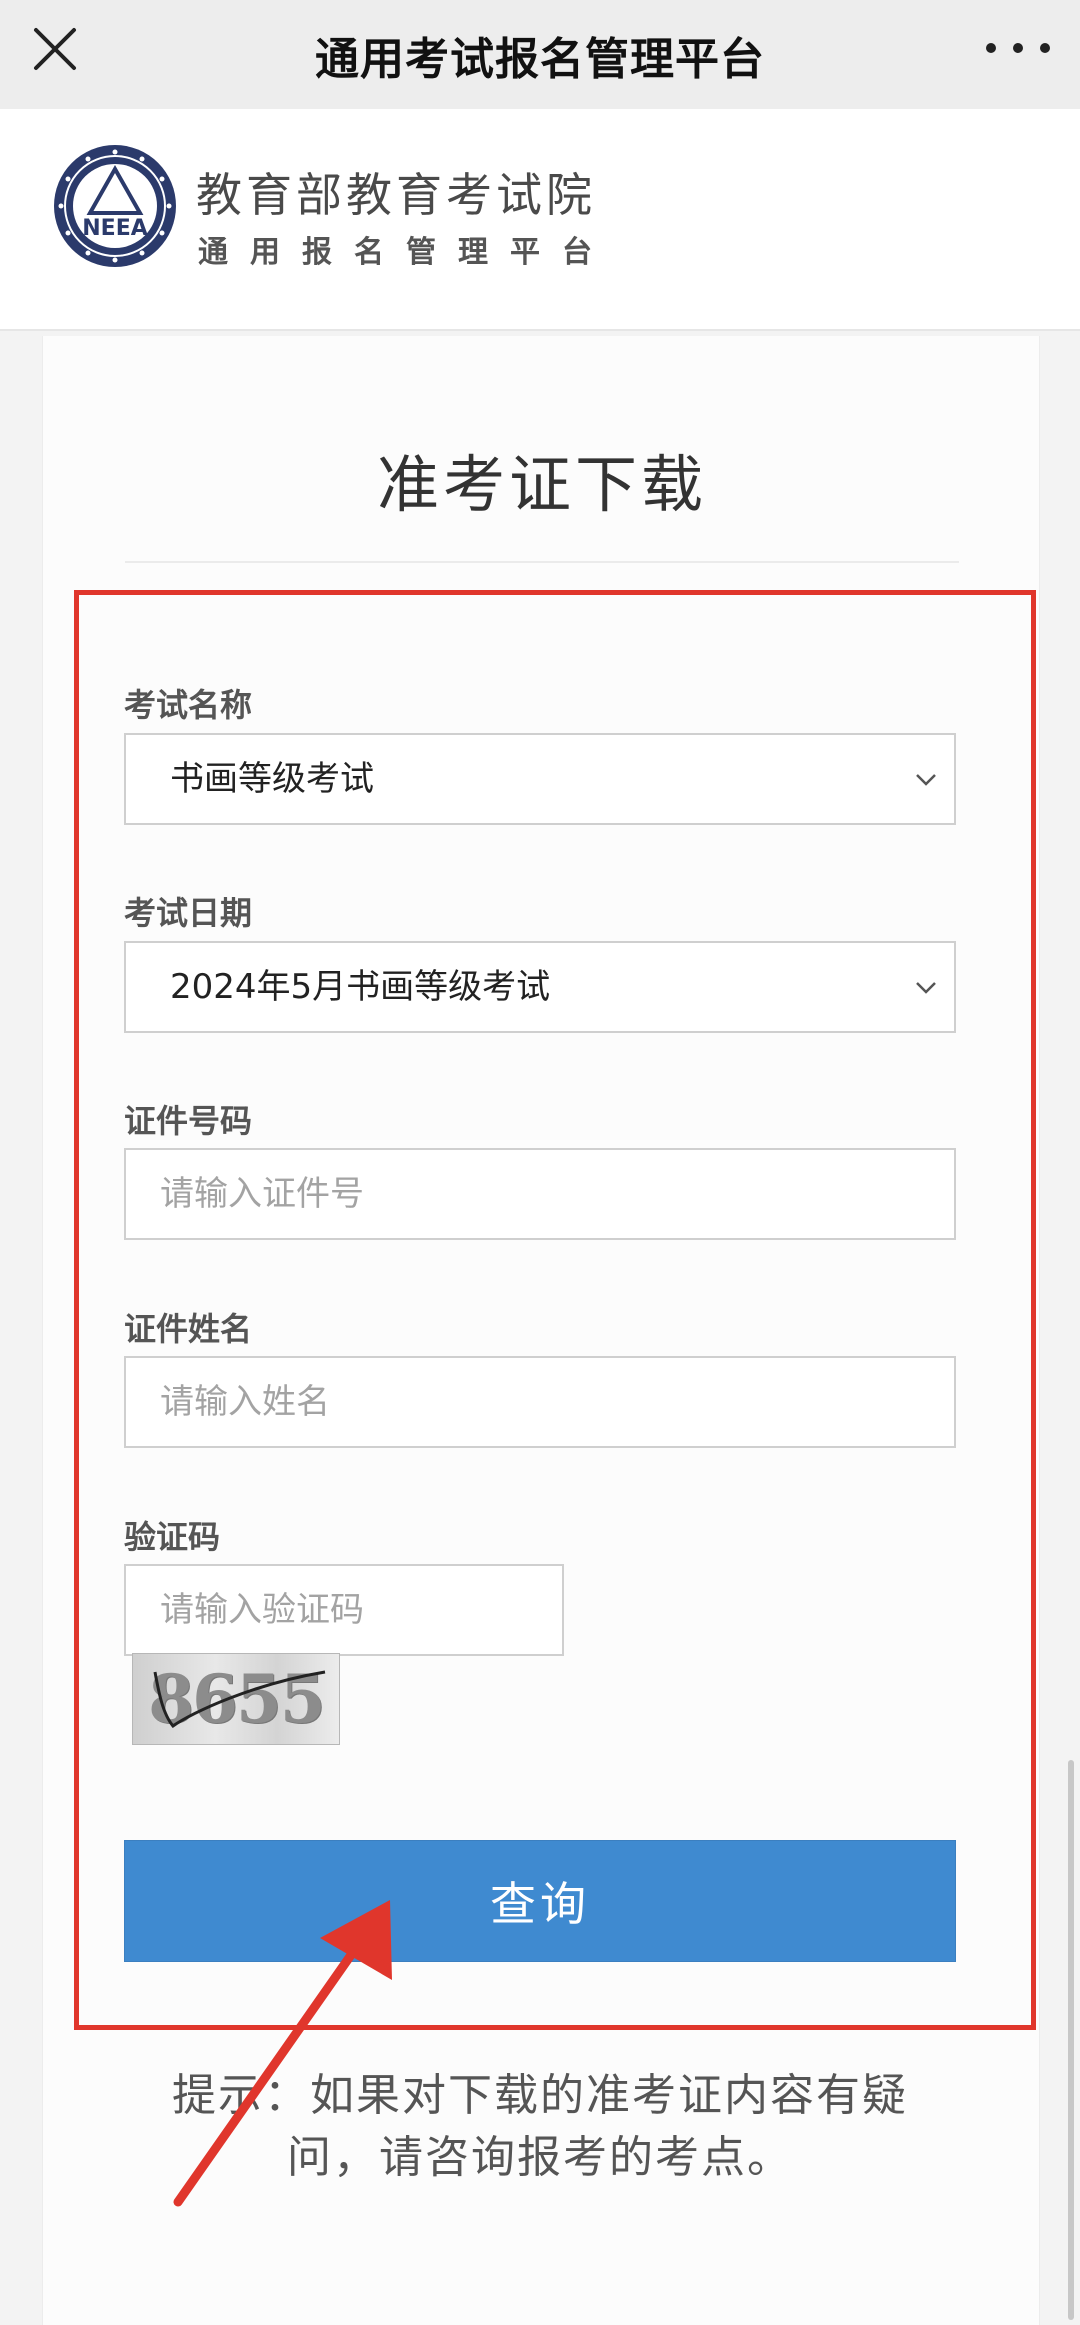 The height and width of the screenshot is (2325, 1080). I want to click on top-nav-bar: 通用考试报名管理平台, so click(540, 54).